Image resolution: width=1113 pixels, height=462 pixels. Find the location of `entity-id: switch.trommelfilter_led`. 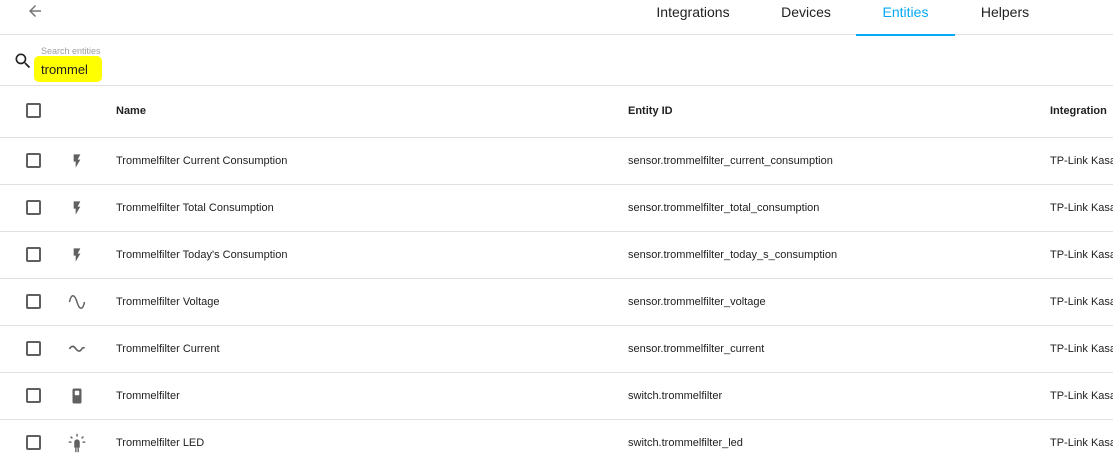

entity-id: switch.trommelfilter_led is located at coordinates (685, 443).